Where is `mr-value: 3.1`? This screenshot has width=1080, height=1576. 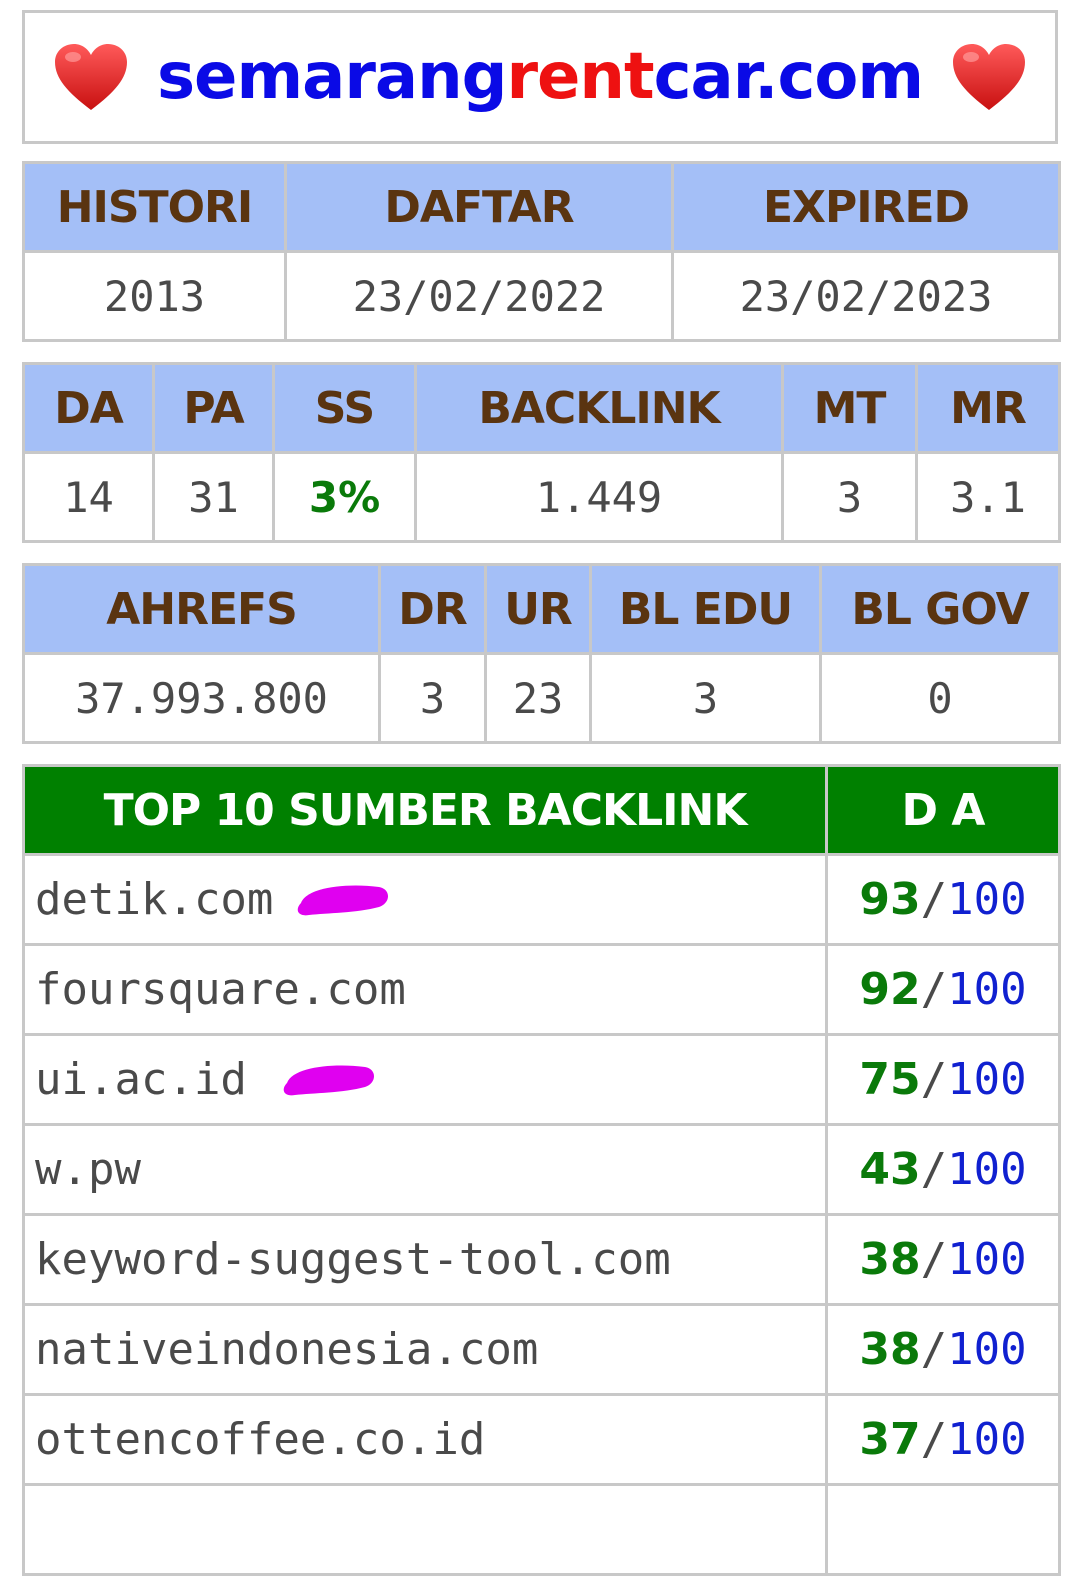 mr-value: 3.1 is located at coordinates (988, 497).